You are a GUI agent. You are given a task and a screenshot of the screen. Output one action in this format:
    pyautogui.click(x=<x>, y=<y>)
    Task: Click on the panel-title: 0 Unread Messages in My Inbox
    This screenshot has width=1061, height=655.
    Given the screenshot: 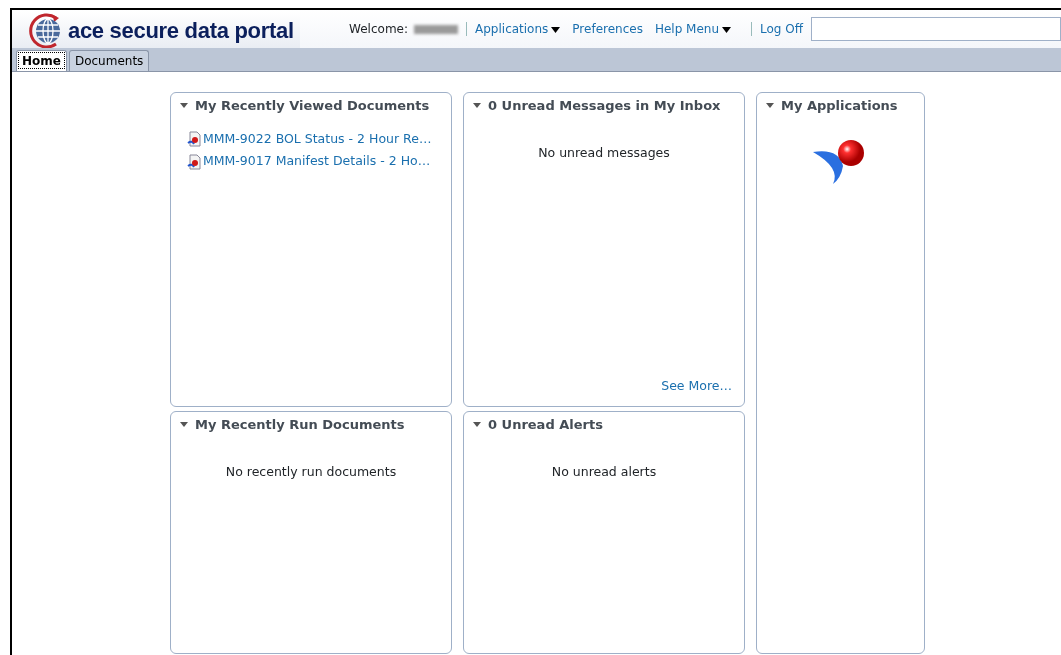 What is the action you would take?
    pyautogui.click(x=604, y=106)
    